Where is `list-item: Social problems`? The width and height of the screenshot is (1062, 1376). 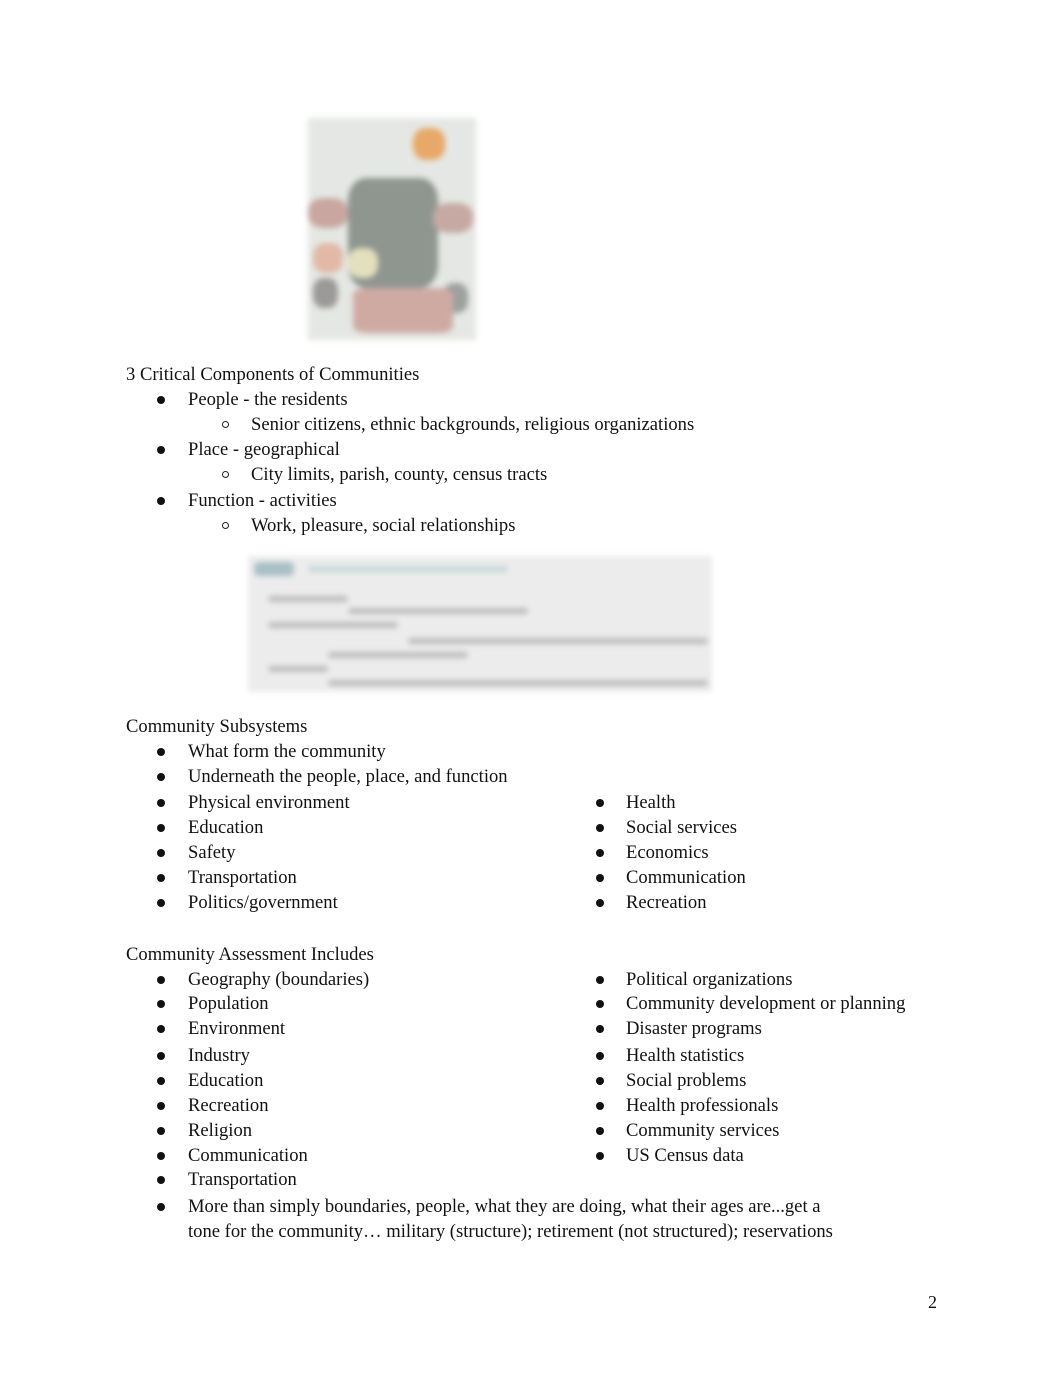
list-item: Social problems is located at coordinates (686, 1080).